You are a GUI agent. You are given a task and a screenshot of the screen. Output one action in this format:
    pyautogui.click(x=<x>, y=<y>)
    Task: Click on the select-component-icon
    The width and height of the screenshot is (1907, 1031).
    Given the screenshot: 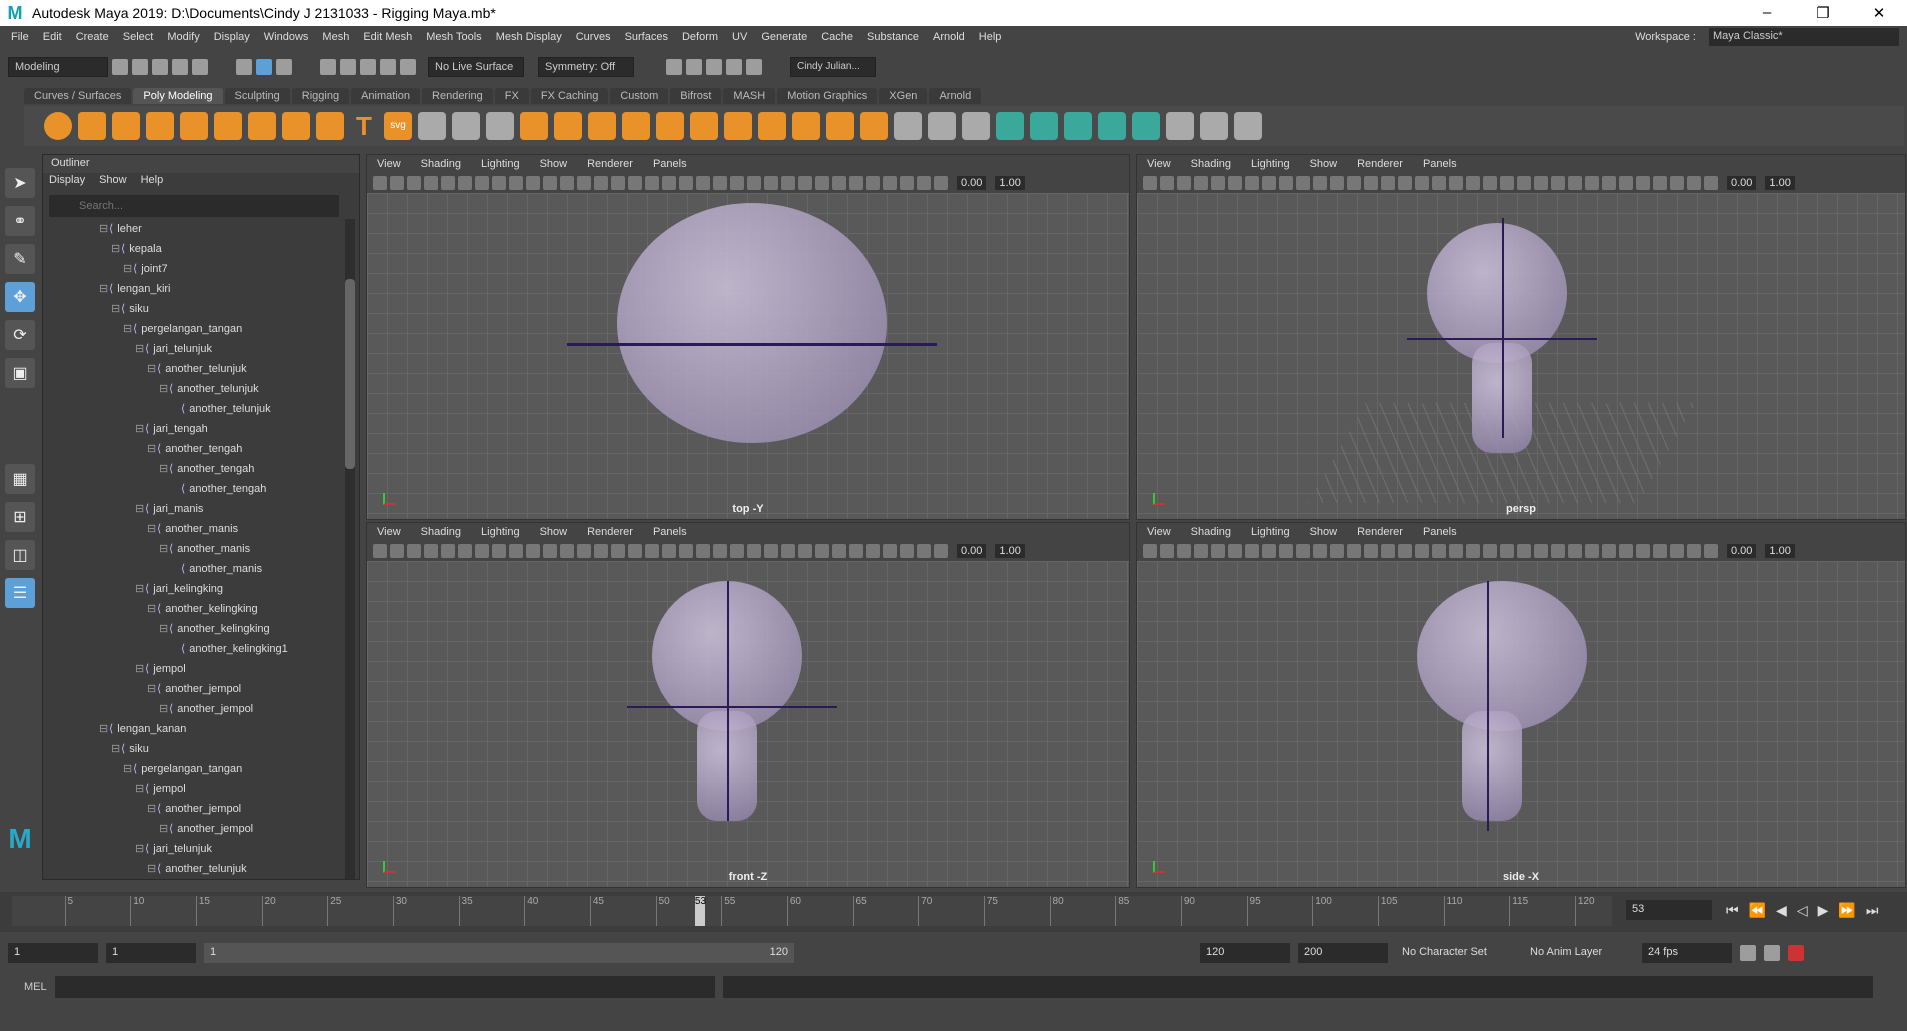 What is the action you would take?
    pyautogui.click(x=284, y=67)
    